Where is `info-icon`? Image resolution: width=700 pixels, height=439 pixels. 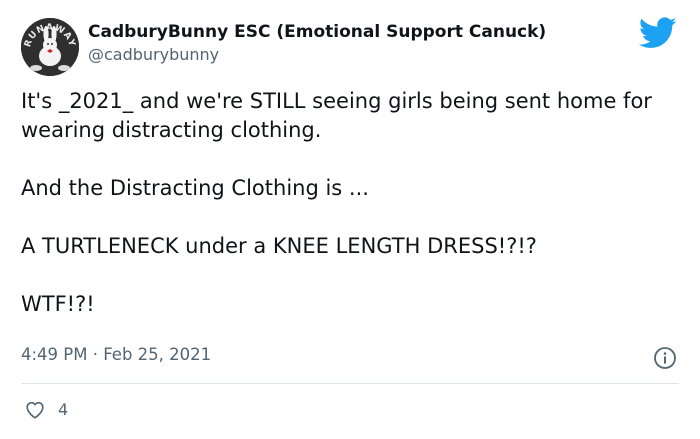 info-icon is located at coordinates (665, 358).